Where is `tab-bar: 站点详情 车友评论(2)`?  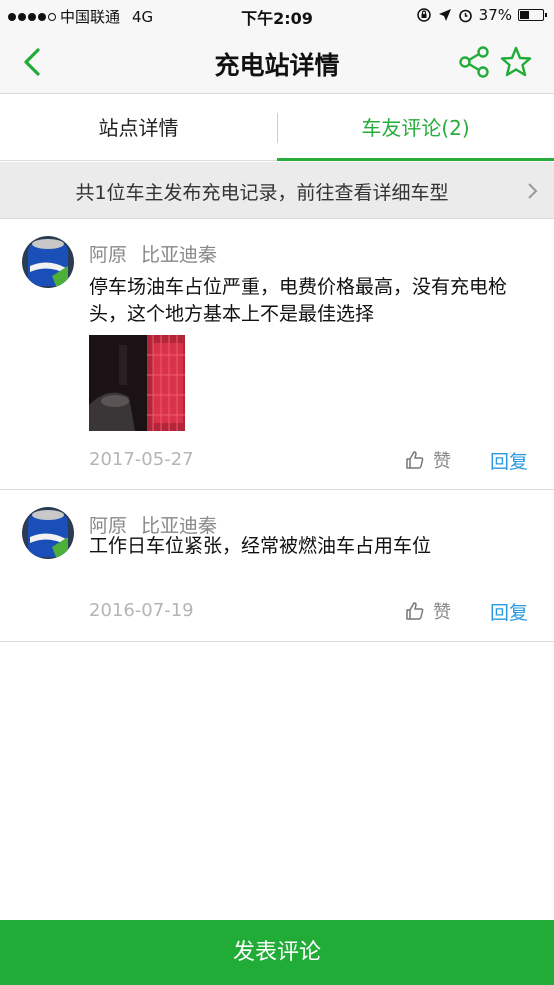 tab-bar: 站点详情 车友评论(2) is located at coordinates (277, 128).